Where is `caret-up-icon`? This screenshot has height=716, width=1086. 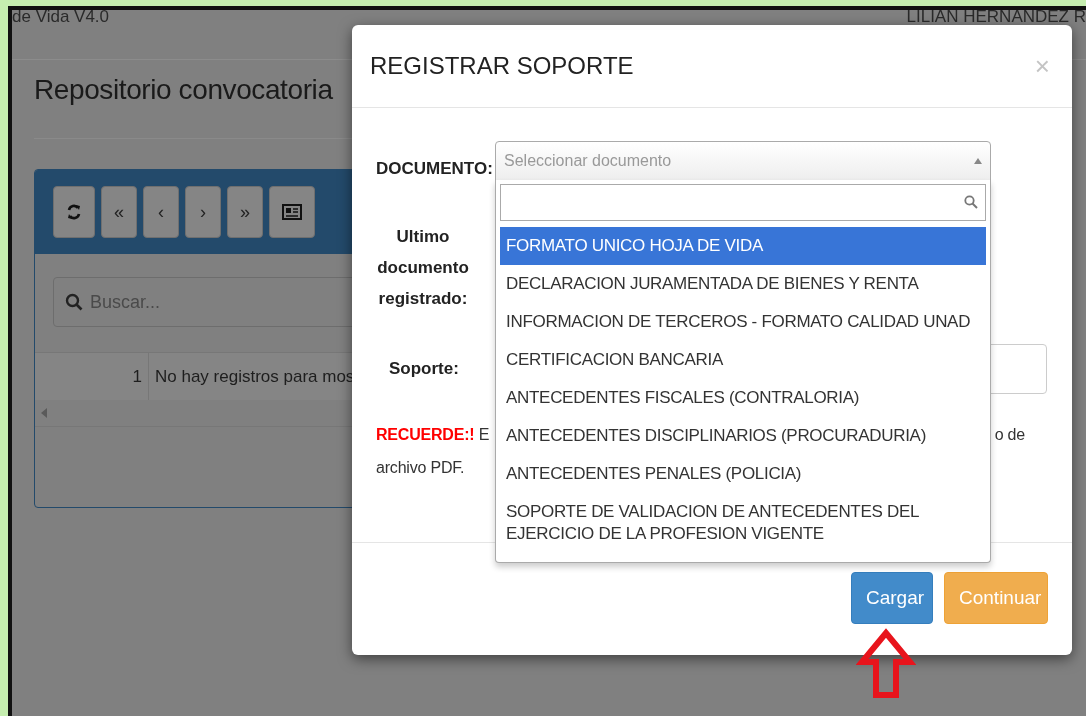
caret-up-icon is located at coordinates (978, 161).